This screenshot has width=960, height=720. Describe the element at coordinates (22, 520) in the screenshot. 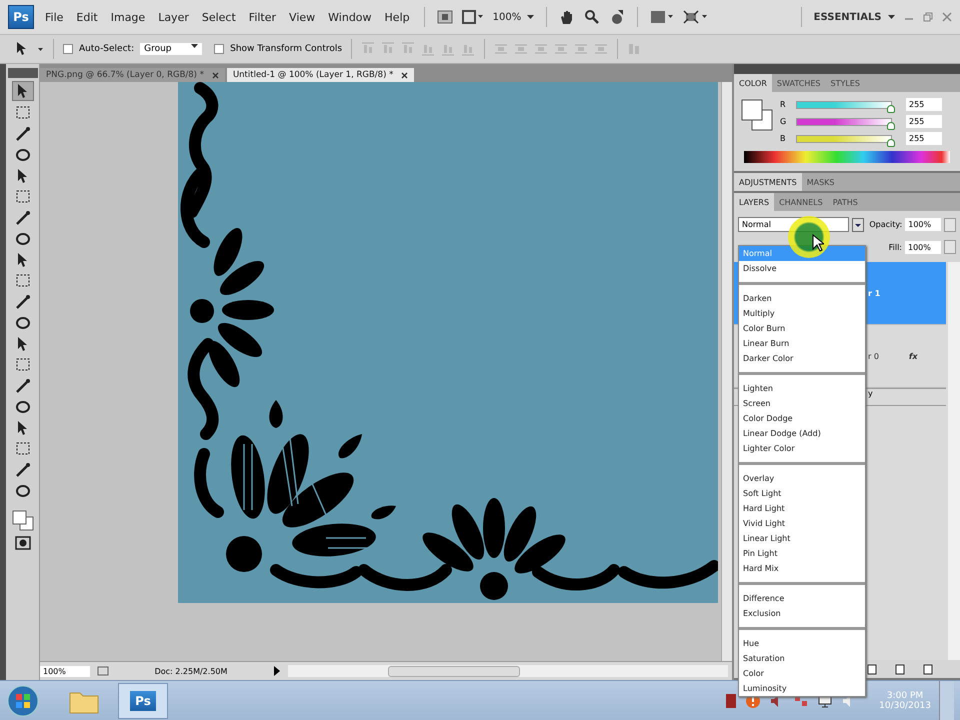

I see `color-swatches-icon` at that location.